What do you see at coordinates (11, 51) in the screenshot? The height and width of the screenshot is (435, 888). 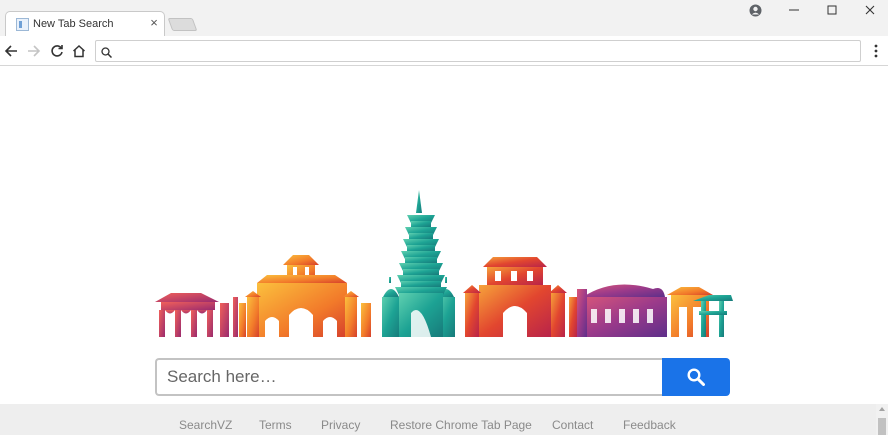 I see `back-arrow-icon` at bounding box center [11, 51].